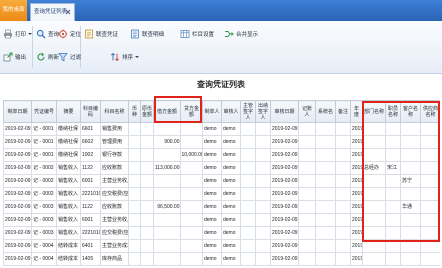  I want to click on cell-summary: 缴纳社保, so click(68, 155).